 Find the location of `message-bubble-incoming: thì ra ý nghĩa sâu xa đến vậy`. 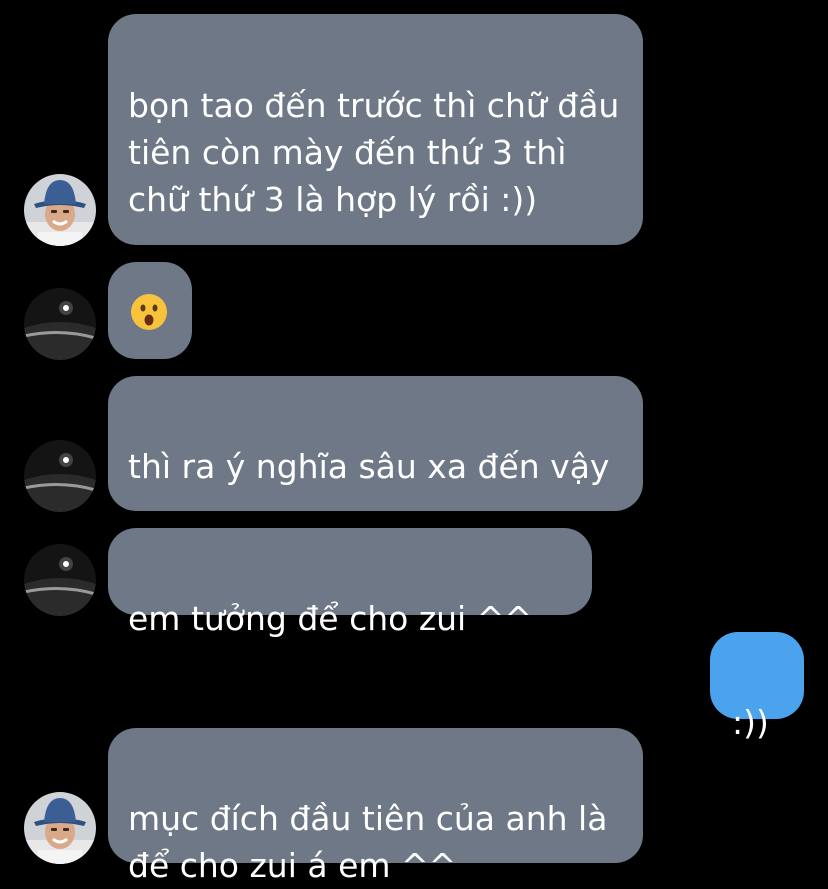

message-bubble-incoming: thì ra ý nghĩa sâu xa đến vậy is located at coordinates (375, 443).